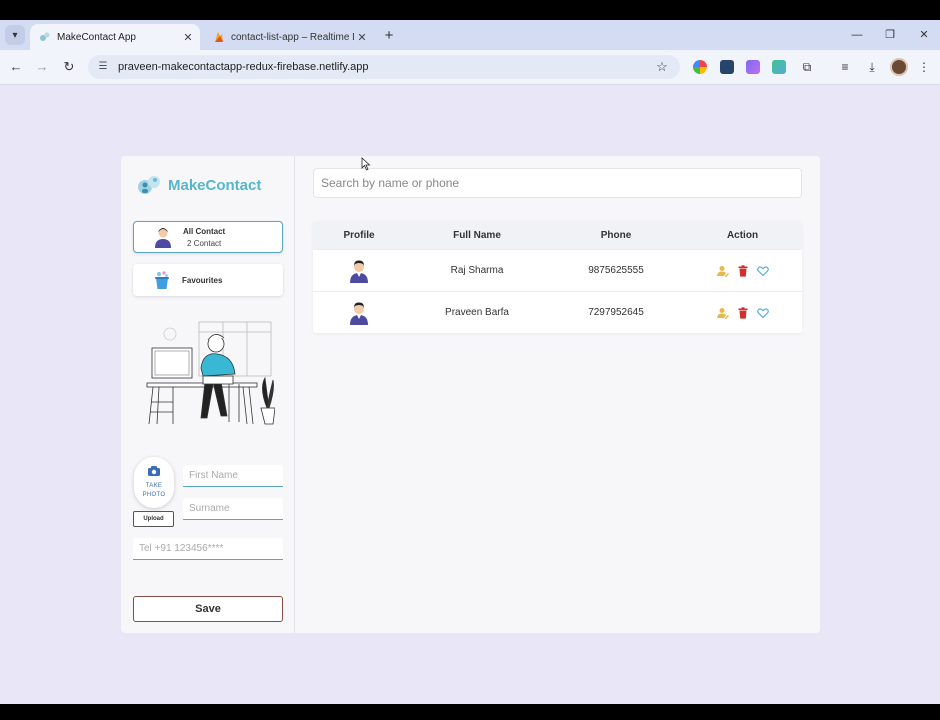 The width and height of the screenshot is (940, 720). Describe the element at coordinates (557, 183) in the screenshot. I see `search-input` at that location.